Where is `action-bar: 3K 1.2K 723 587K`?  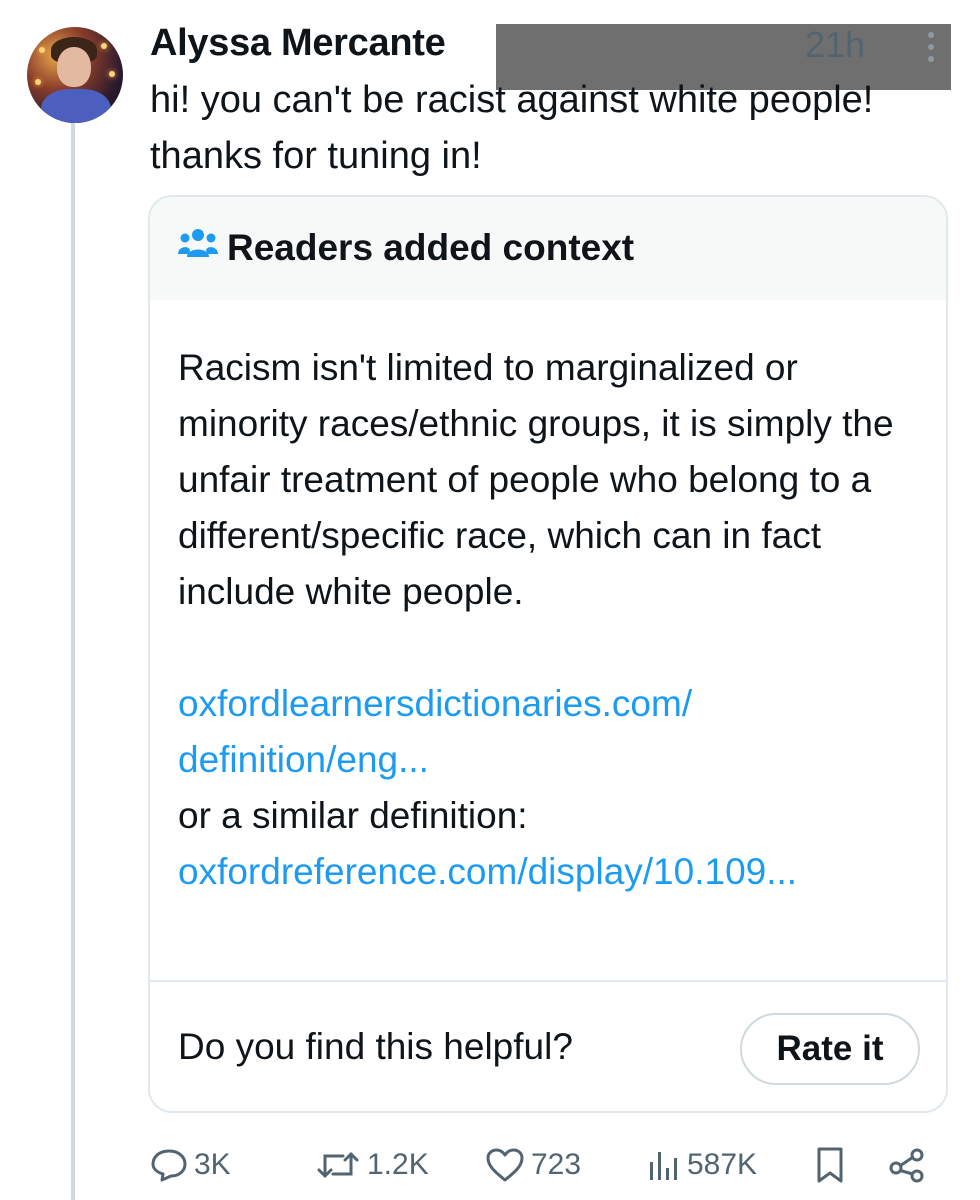 action-bar: 3K 1.2K 723 587K is located at coordinates (555, 1165).